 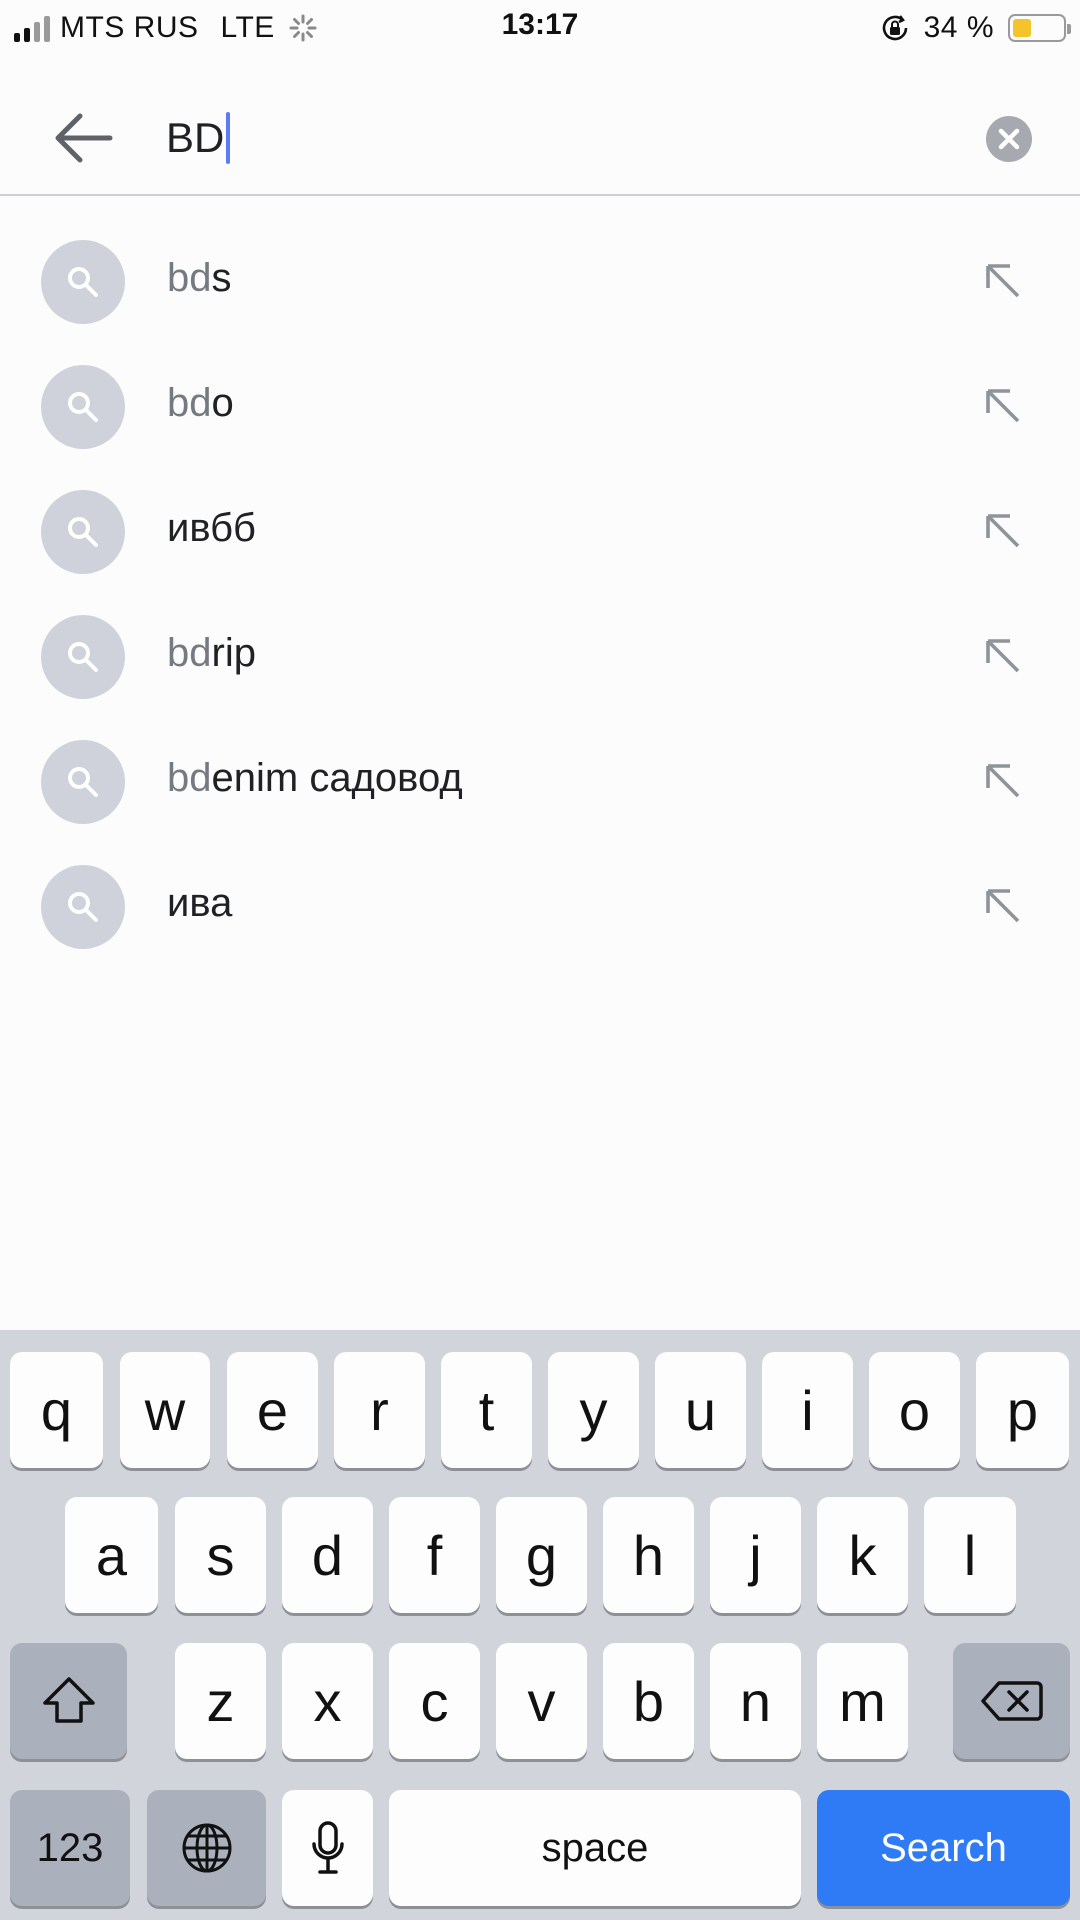 I want to click on suggestion-text: bdrip, so click(x=211, y=653).